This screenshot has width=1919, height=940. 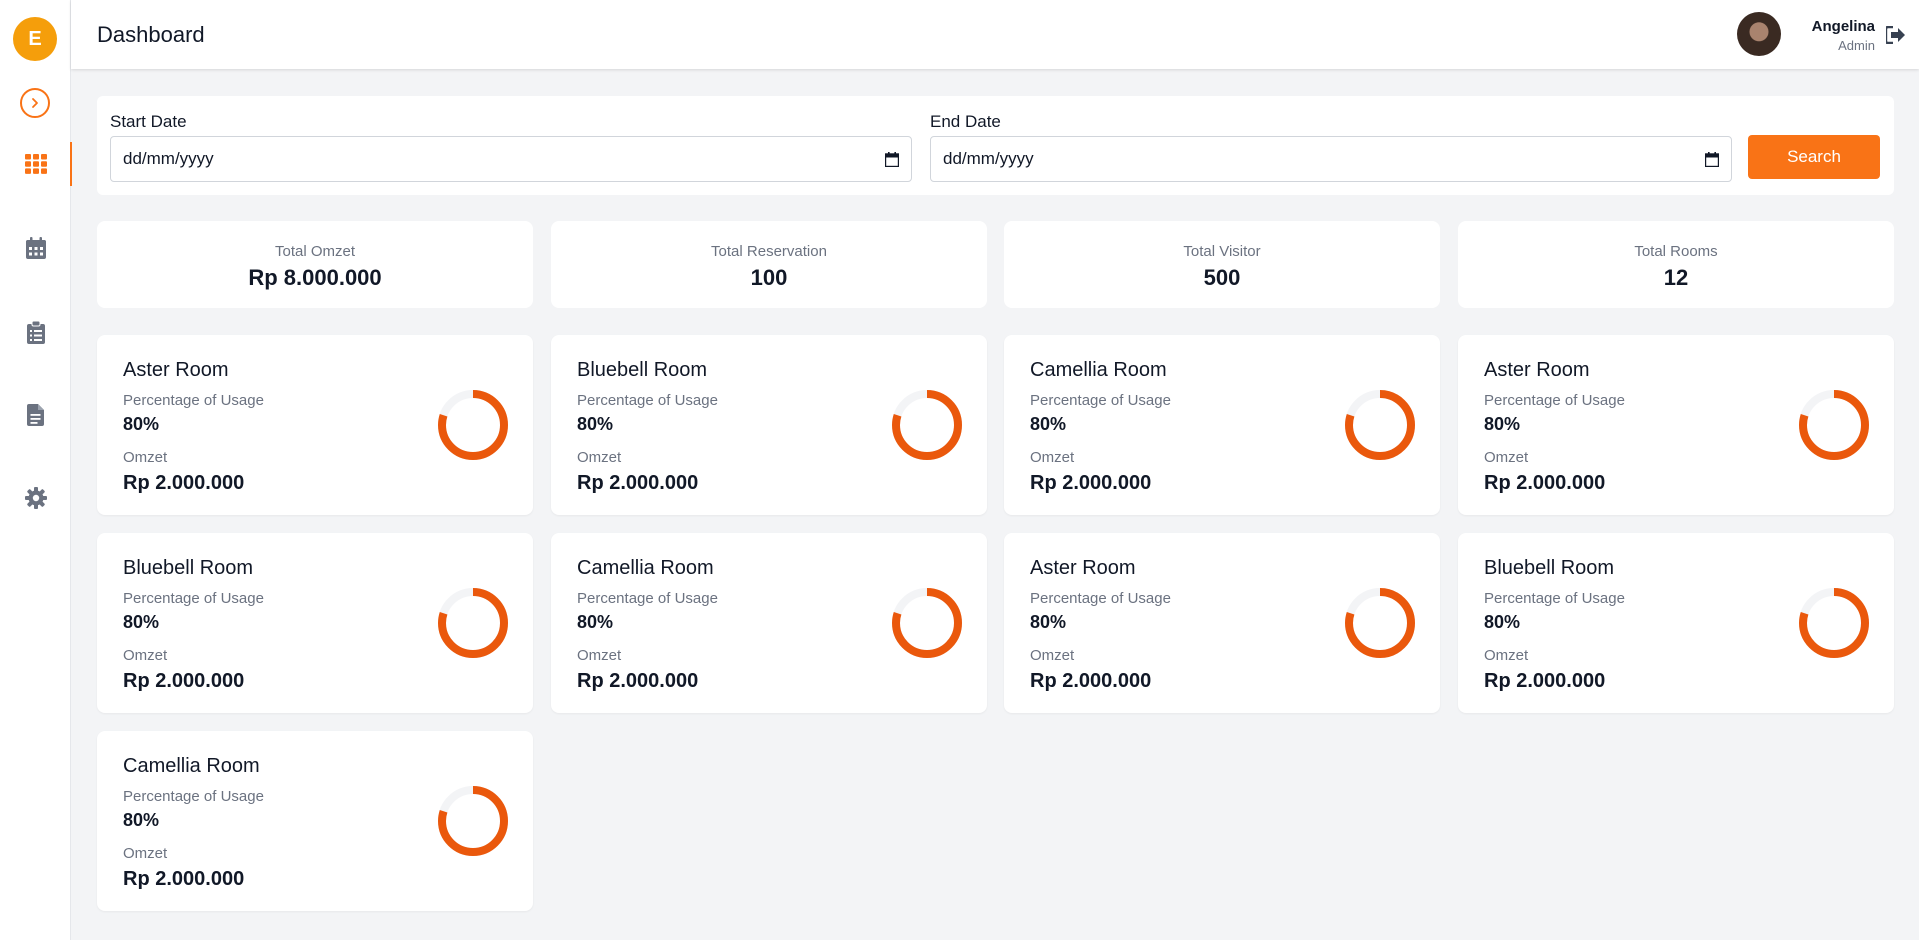 What do you see at coordinates (1856, 45) in the screenshot?
I see `user-role: Admin` at bounding box center [1856, 45].